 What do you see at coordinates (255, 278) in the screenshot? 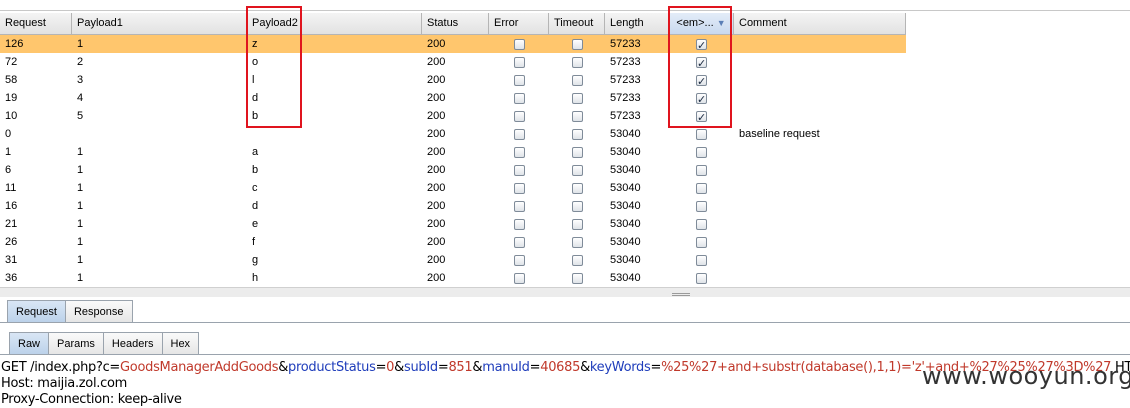
I see `cell-payload2: h` at bounding box center [255, 278].